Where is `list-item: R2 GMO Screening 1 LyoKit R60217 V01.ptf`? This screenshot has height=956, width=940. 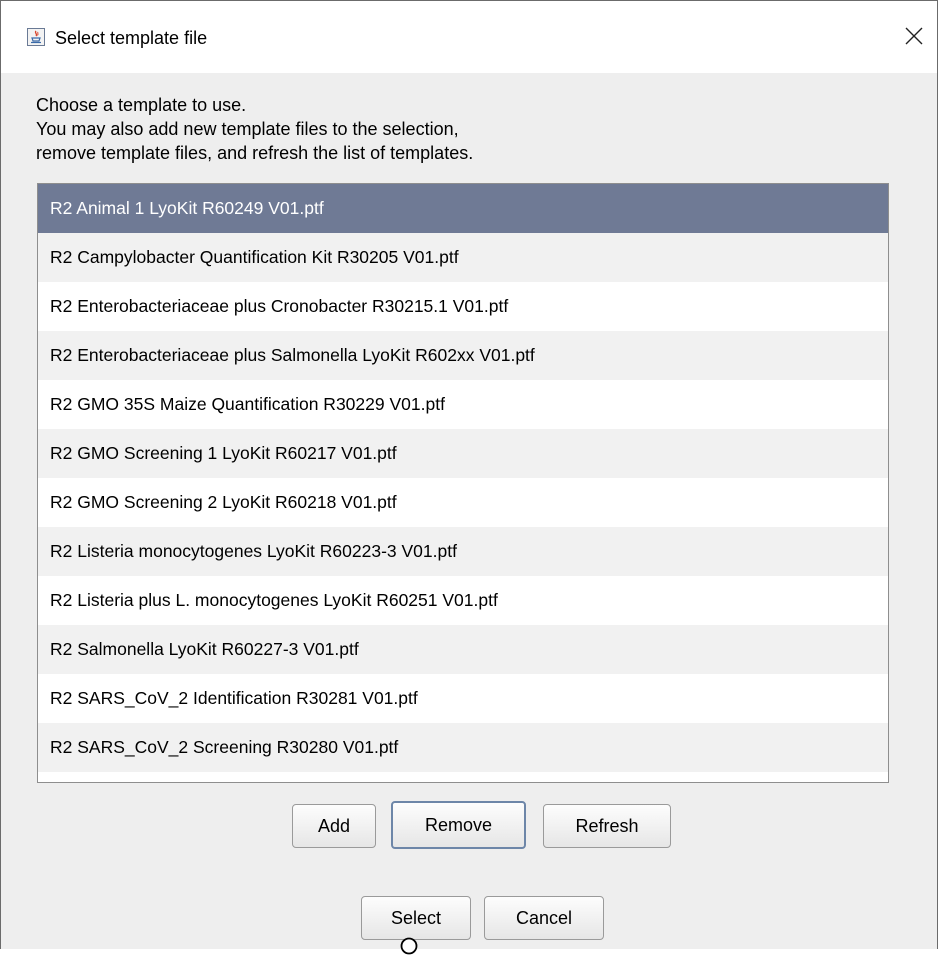
list-item: R2 GMO Screening 1 LyoKit R60217 V01.ptf is located at coordinates (463, 453).